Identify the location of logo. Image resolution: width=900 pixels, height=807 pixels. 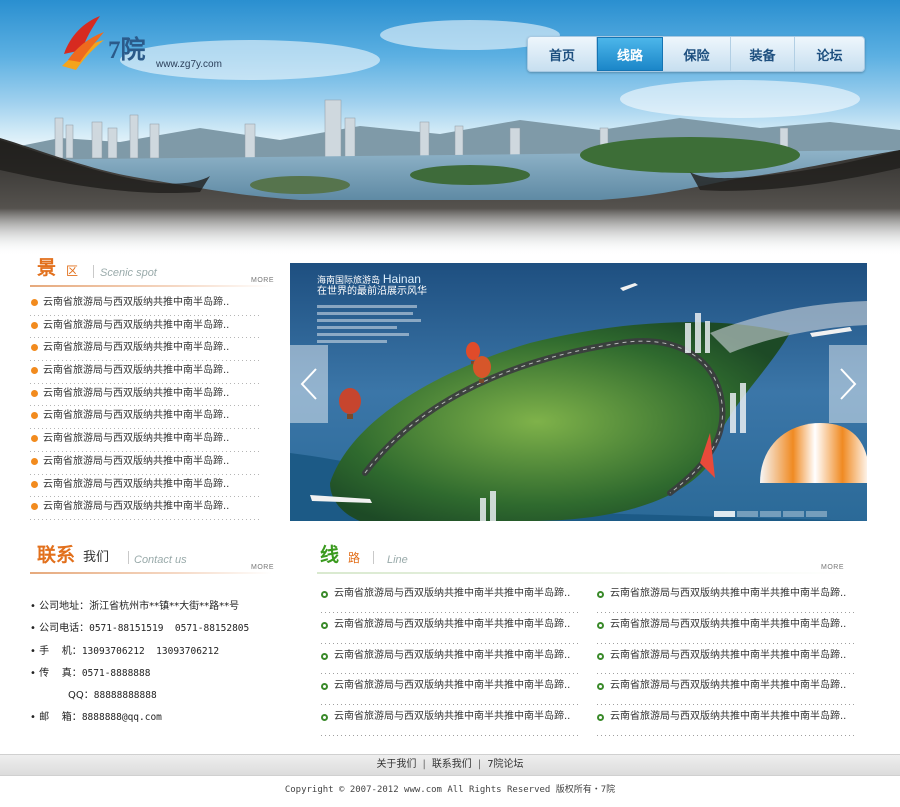
(150, 49).